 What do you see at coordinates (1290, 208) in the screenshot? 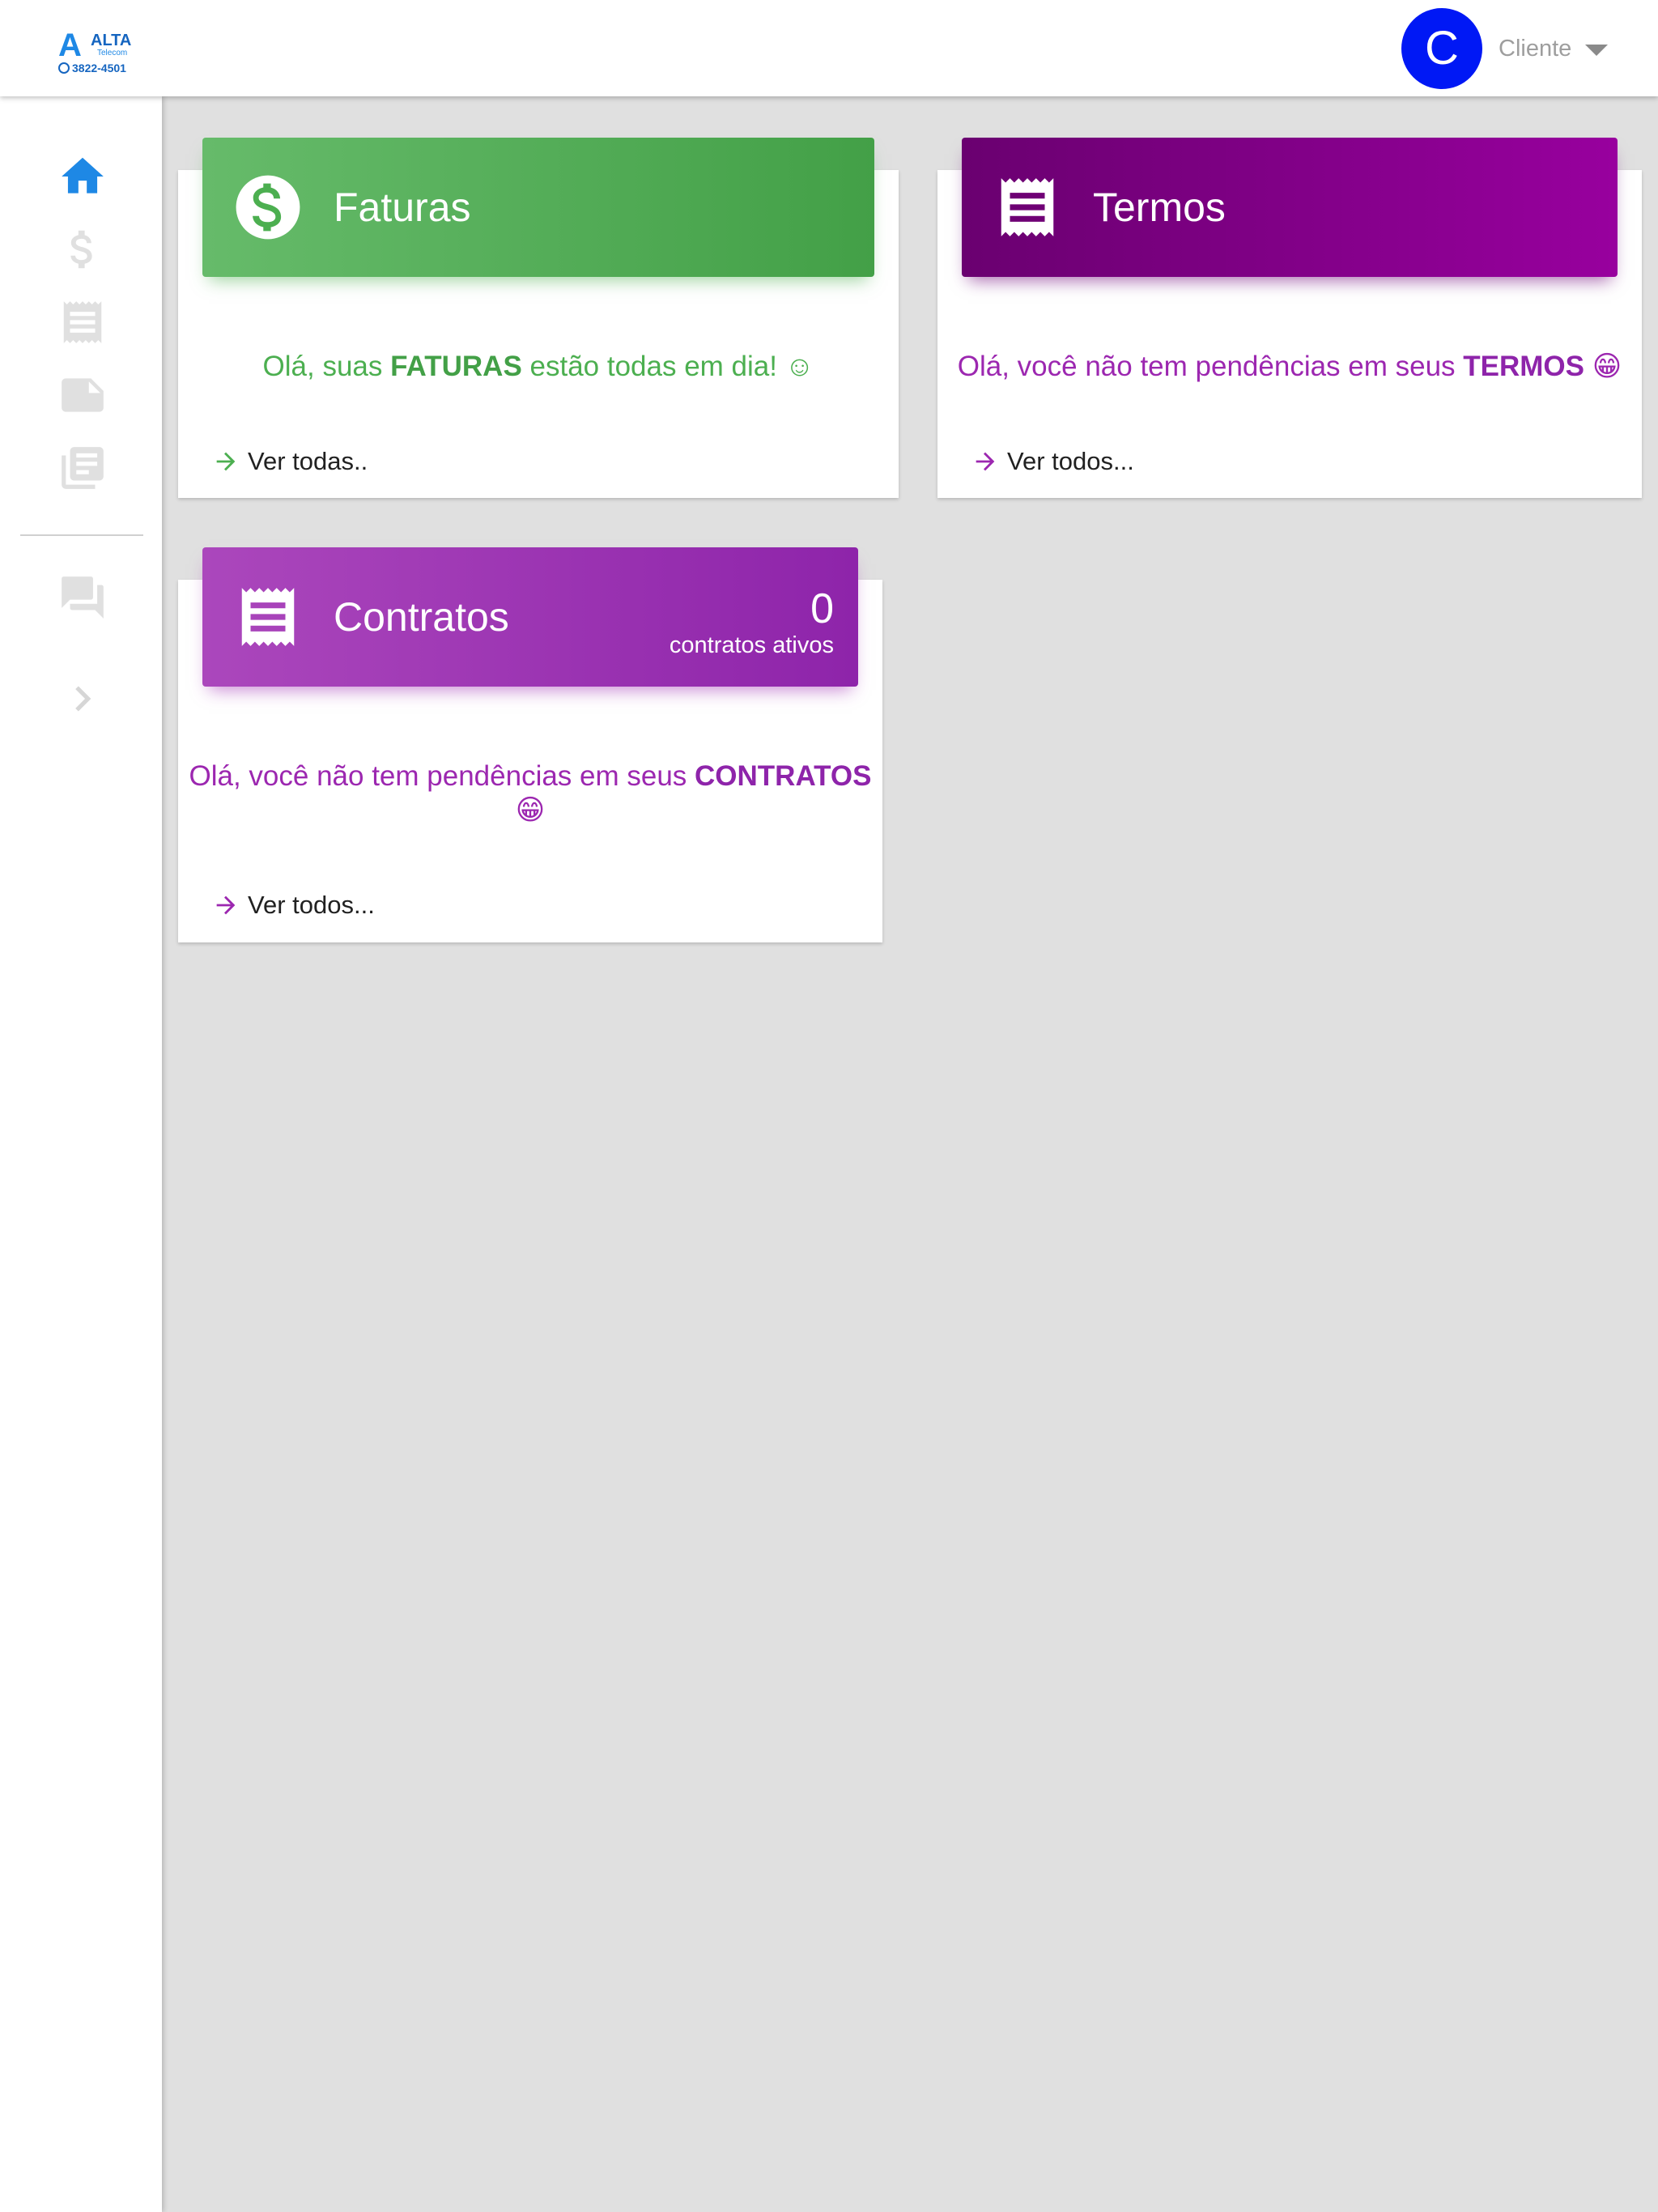
I see `termos-card-header: Termos` at bounding box center [1290, 208].